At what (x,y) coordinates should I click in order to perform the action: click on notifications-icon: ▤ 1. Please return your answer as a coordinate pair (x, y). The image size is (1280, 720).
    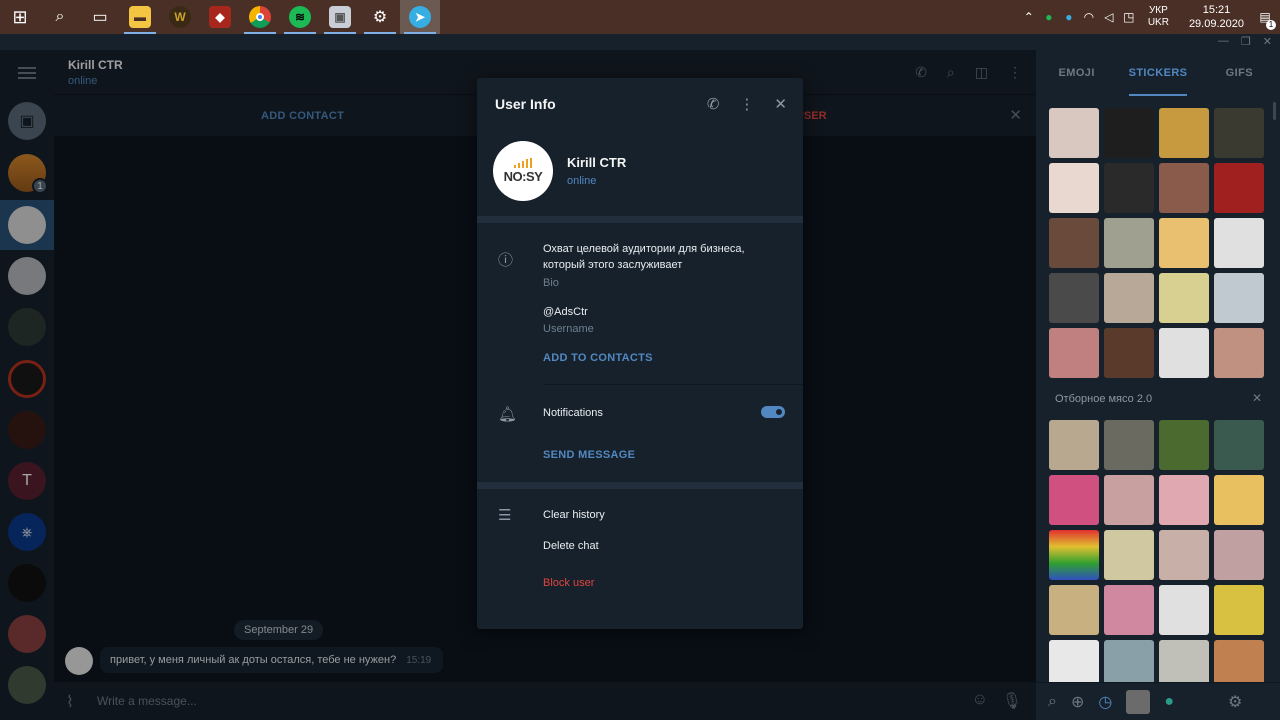
    Looking at the image, I should click on (1267, 20).